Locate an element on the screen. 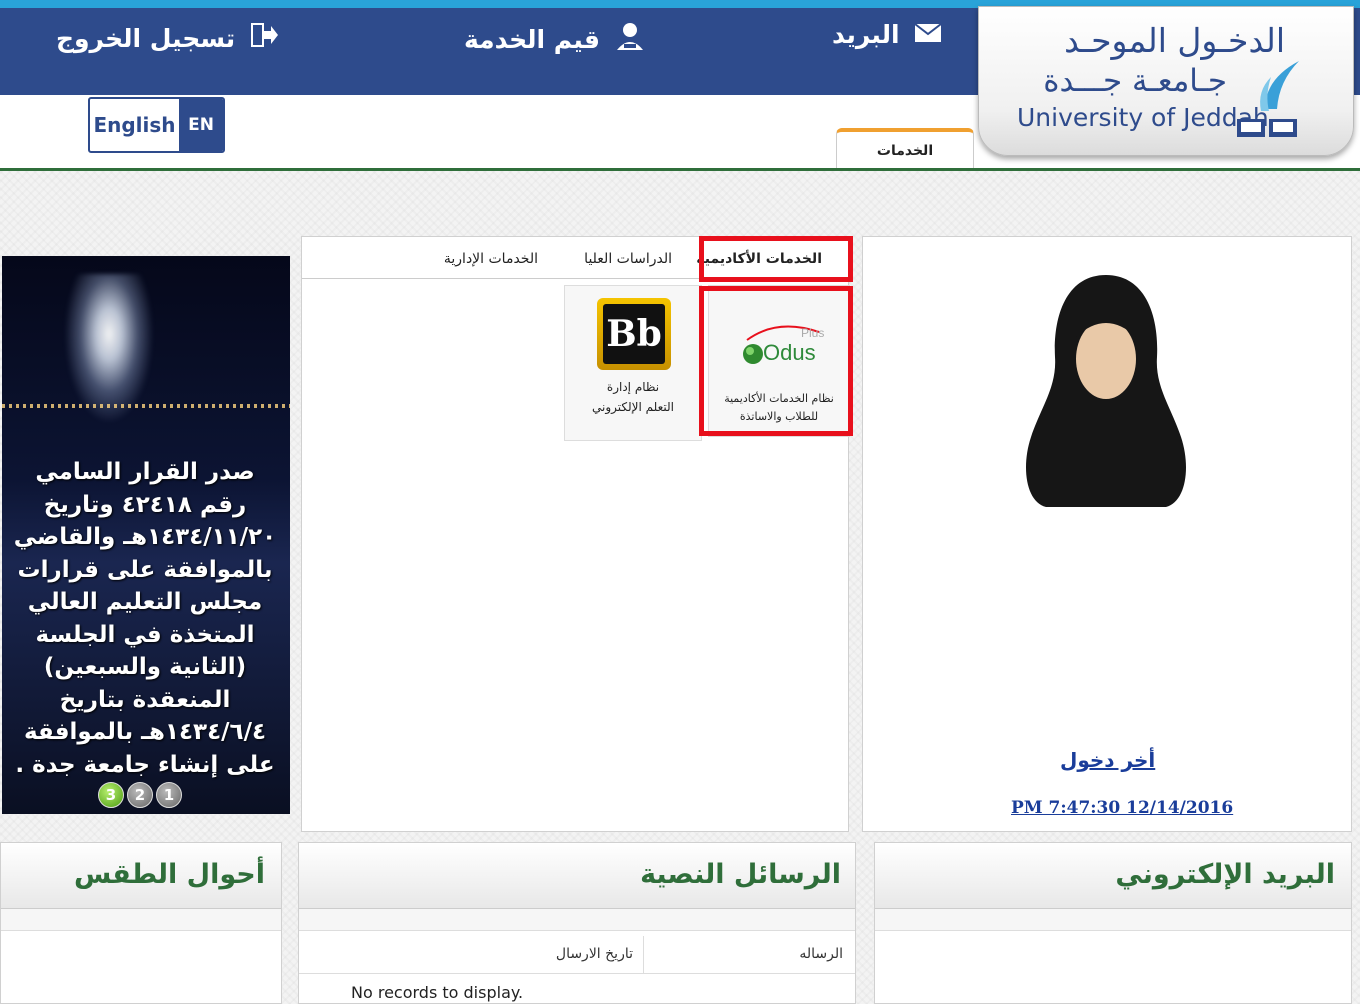 The height and width of the screenshot is (1004, 1360). book-logo-icon is located at coordinates (1268, 103).